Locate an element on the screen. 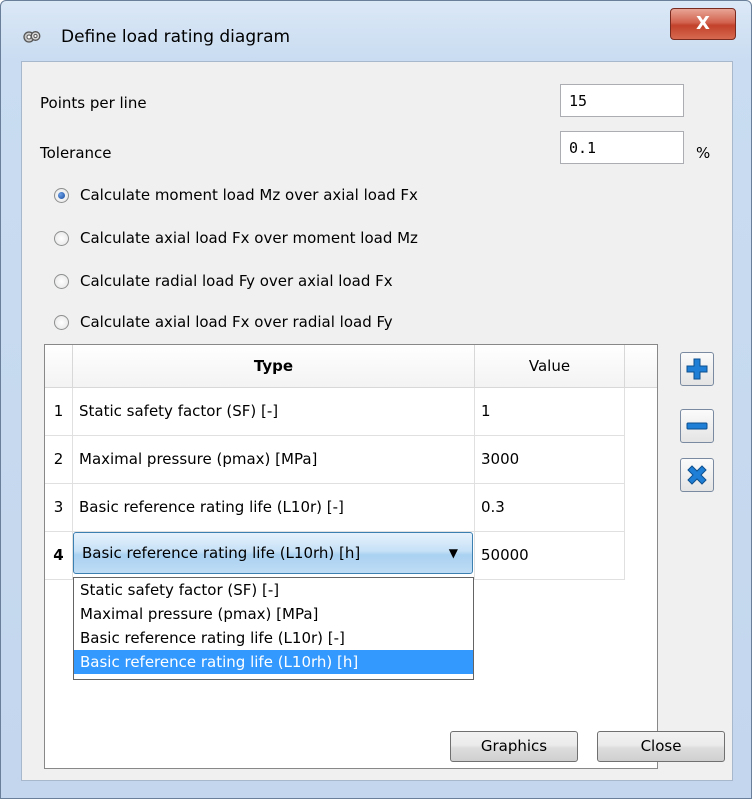 This screenshot has width=754, height=801. value-column-header: Value is located at coordinates (550, 366).